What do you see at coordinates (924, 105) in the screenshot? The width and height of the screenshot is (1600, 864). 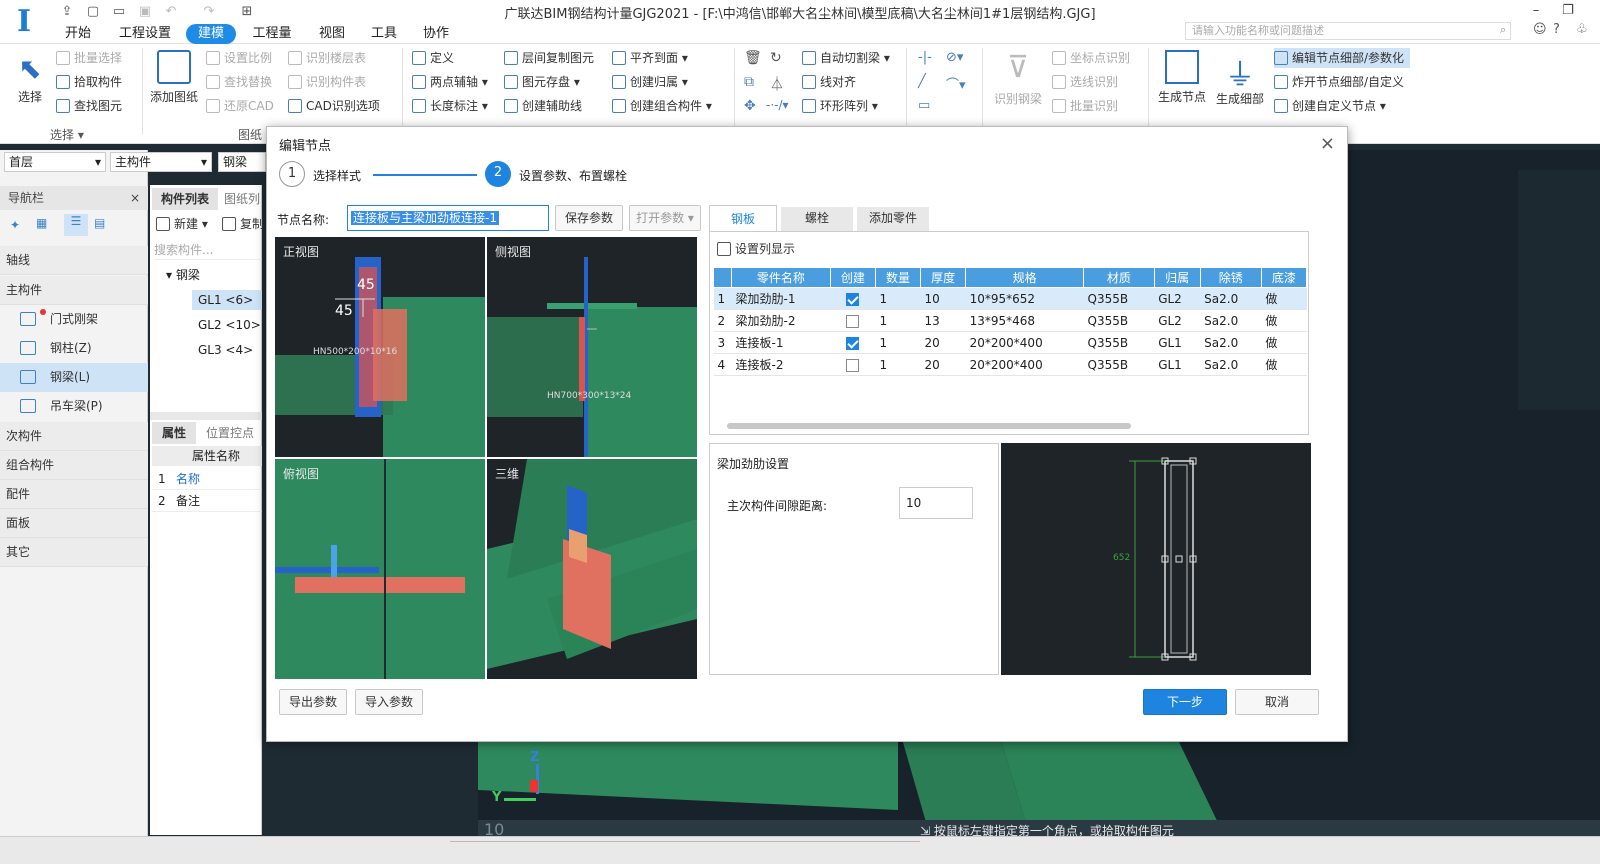 I see `rectangle-icon: ▭` at bounding box center [924, 105].